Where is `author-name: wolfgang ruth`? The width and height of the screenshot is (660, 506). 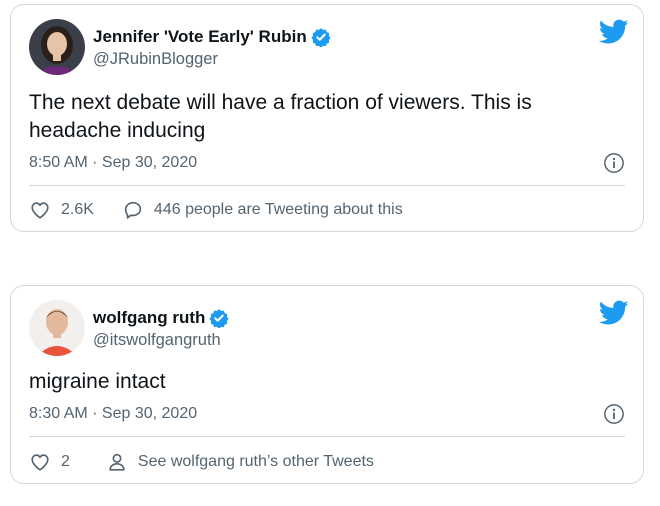 author-name: wolfgang ruth is located at coordinates (149, 318).